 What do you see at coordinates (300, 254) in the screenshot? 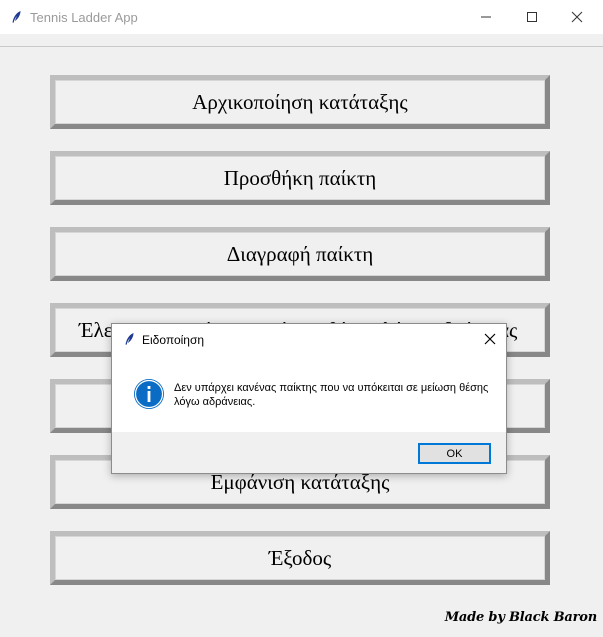
I see `delete-player-button: Διαγραφή παίκτη` at bounding box center [300, 254].